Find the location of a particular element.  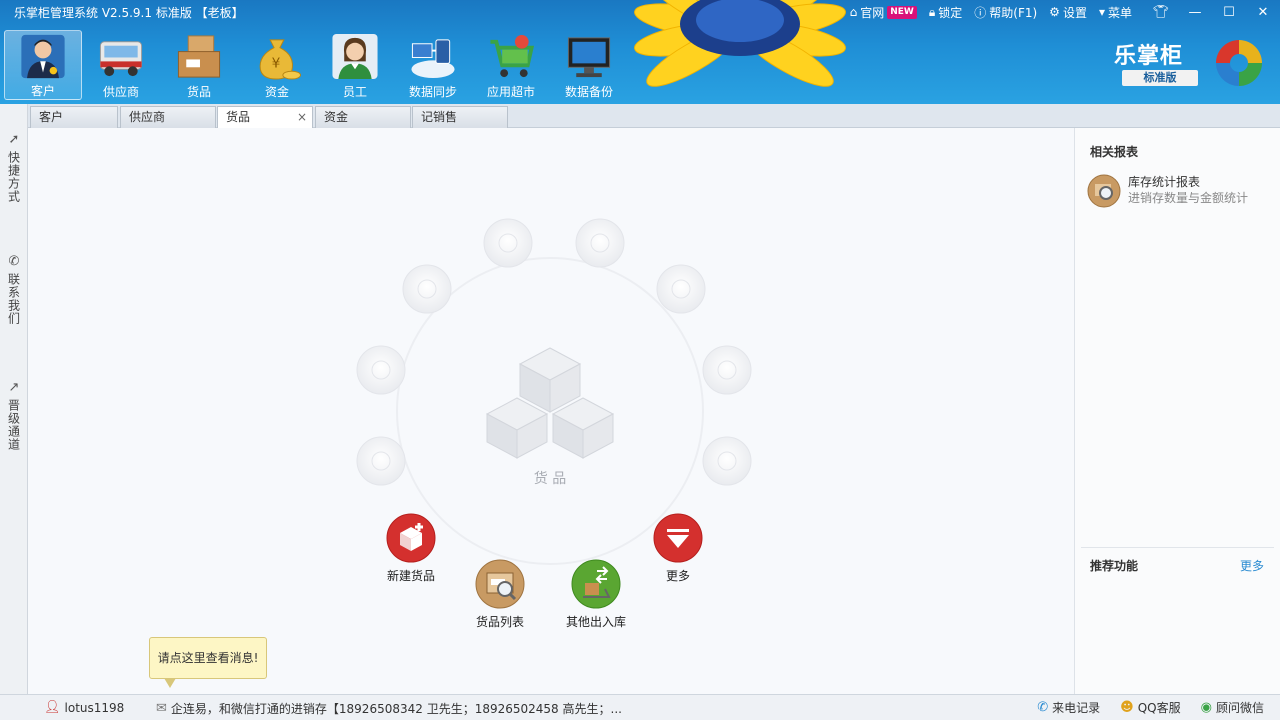

tab-supplier: 供应商 is located at coordinates (168, 117).